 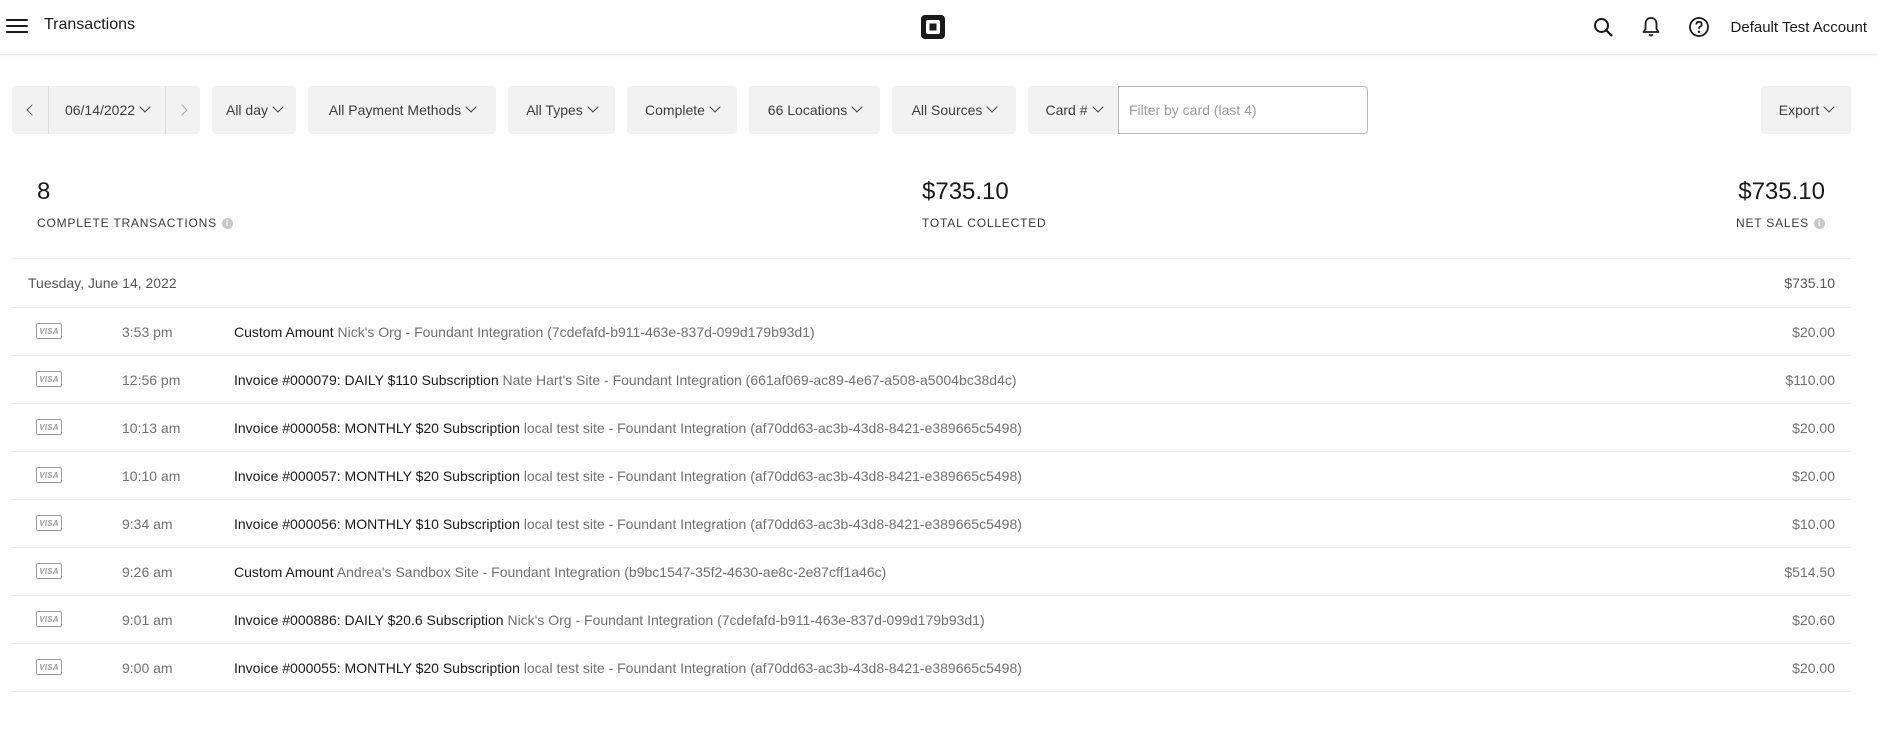 What do you see at coordinates (1799, 110) in the screenshot?
I see `export-label: Export` at bounding box center [1799, 110].